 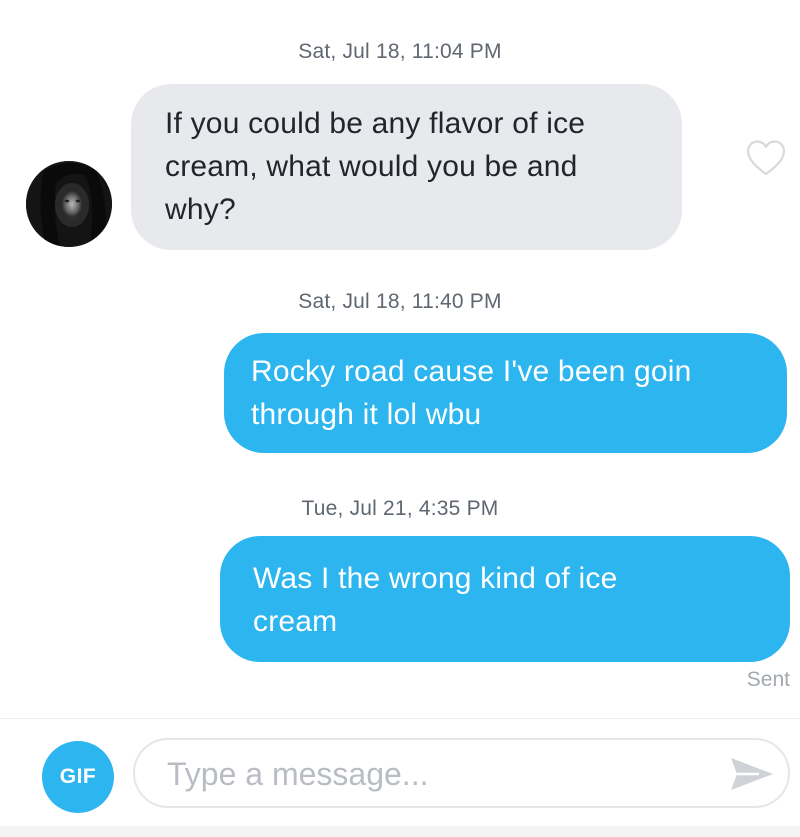 What do you see at coordinates (400, 508) in the screenshot?
I see `message-timestamp: Tue, Jul 21, 4:35 PM` at bounding box center [400, 508].